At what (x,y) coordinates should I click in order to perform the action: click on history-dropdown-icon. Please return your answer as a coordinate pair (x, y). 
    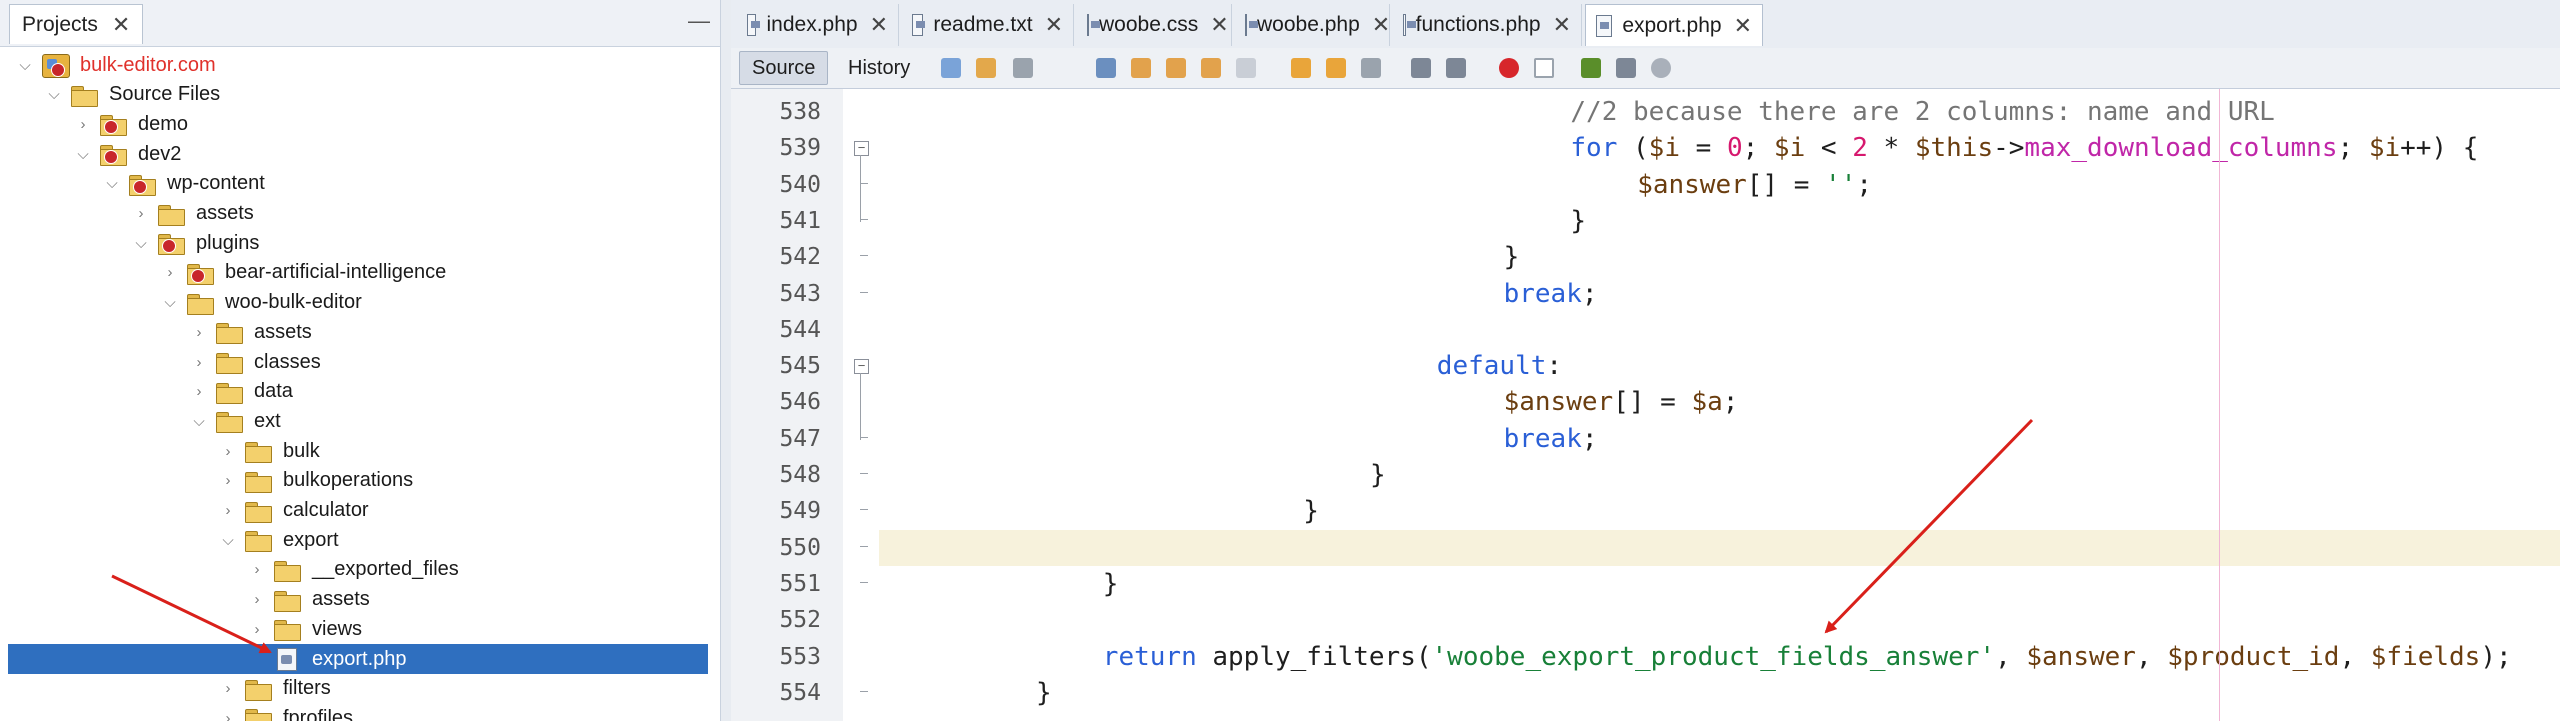
    Looking at the image, I should click on (1023, 68).